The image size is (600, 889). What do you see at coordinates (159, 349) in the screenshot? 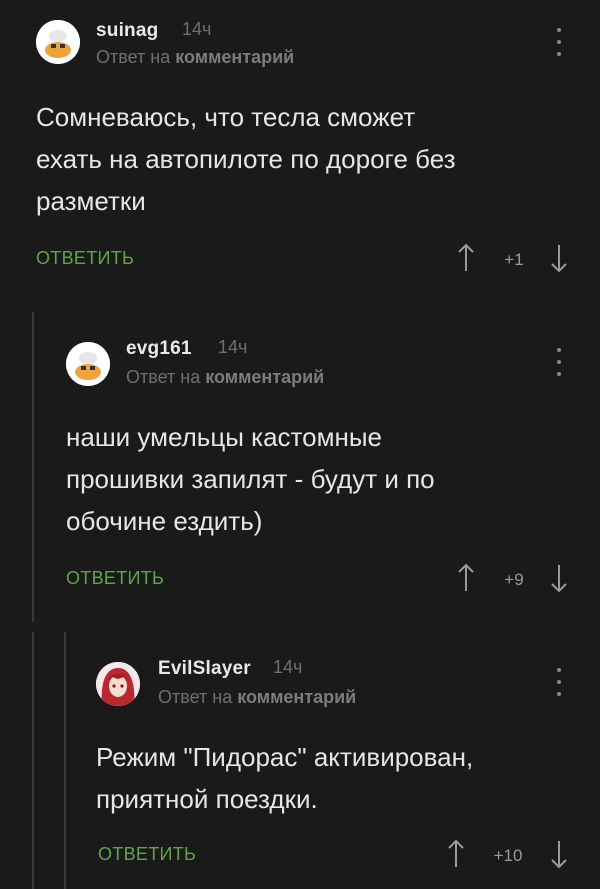
I see `username: evg161` at bounding box center [159, 349].